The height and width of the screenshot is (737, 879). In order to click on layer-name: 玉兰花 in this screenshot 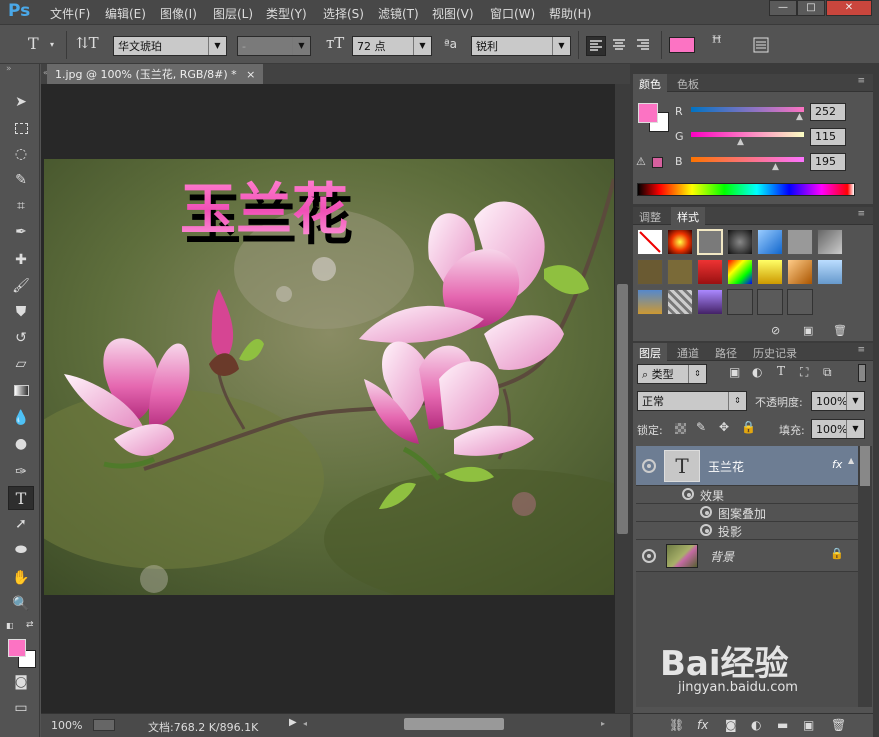, I will do `click(726, 466)`.